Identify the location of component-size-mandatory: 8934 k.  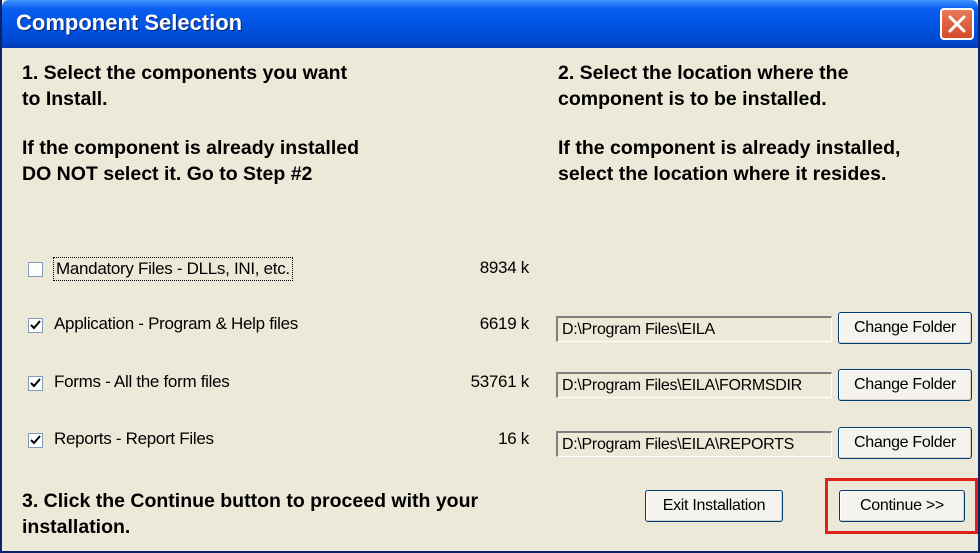
(504, 267).